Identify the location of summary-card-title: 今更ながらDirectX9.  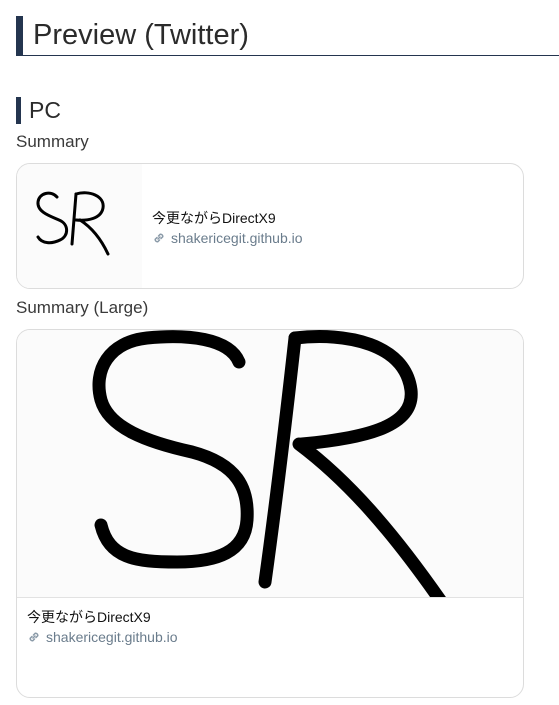
(214, 218).